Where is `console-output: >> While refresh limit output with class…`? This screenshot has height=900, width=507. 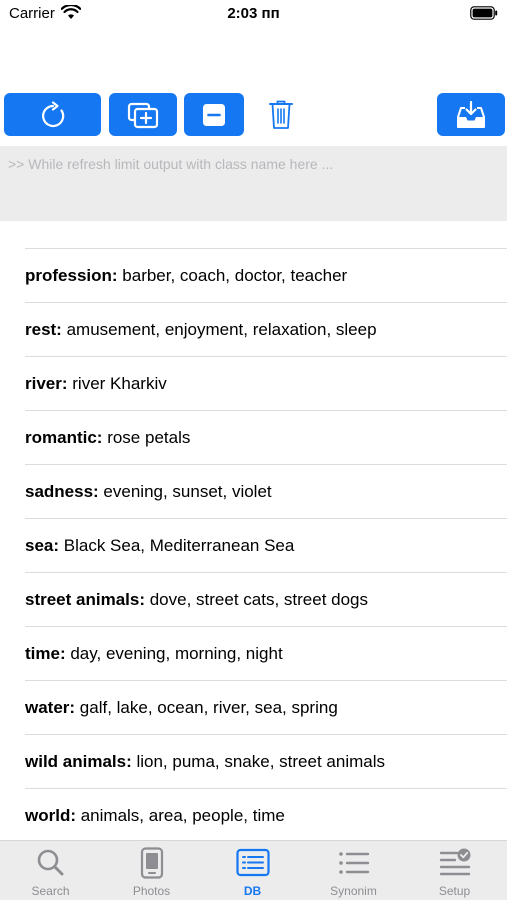
console-output: >> While refresh limit output with class… is located at coordinates (253, 183).